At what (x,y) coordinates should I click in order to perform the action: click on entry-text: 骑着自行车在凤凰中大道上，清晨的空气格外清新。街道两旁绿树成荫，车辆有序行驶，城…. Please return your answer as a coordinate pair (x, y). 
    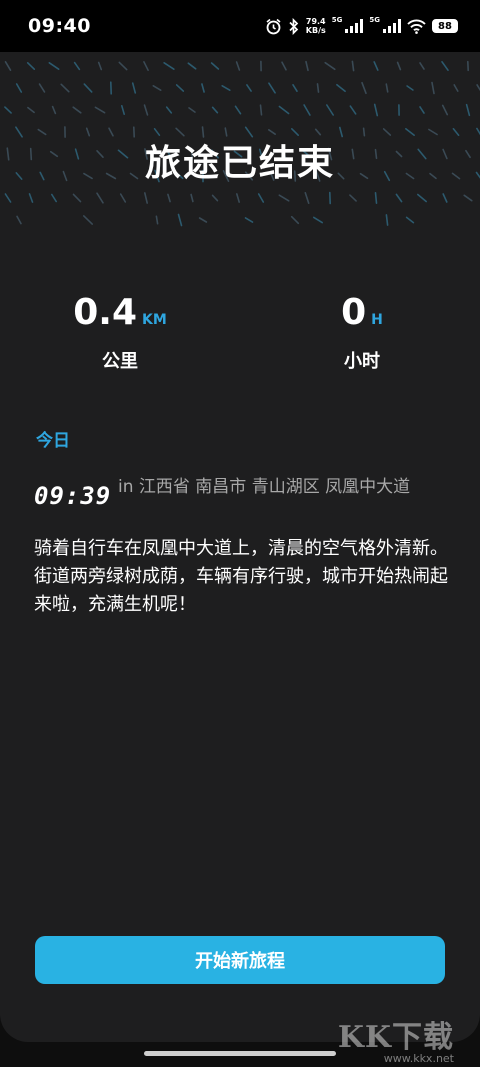
    Looking at the image, I should click on (241, 576).